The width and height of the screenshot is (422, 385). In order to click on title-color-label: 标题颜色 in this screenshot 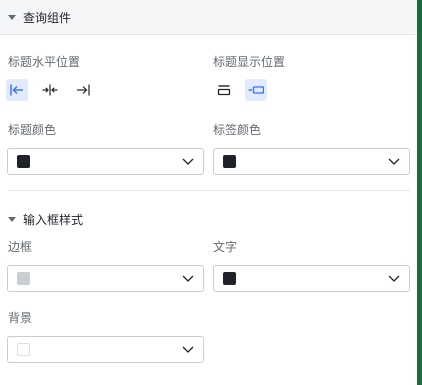, I will do `click(32, 130)`.